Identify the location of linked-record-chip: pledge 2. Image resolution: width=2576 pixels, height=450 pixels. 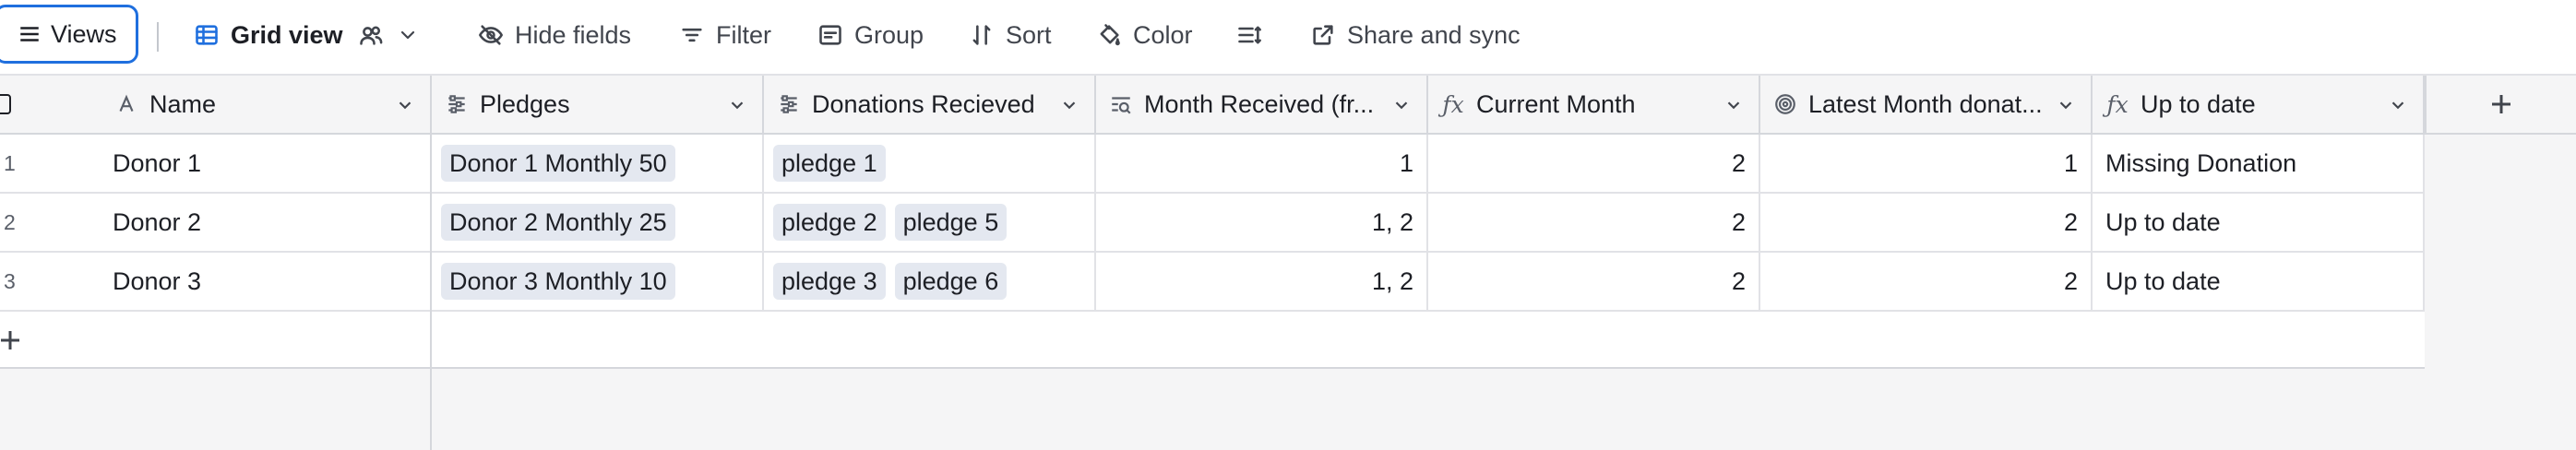
(830, 223).